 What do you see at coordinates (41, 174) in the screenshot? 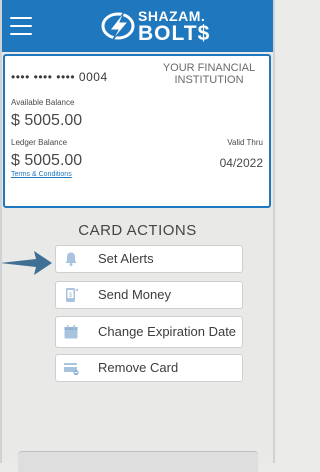
I see `terms-conditions-link: Terms & Conditions` at bounding box center [41, 174].